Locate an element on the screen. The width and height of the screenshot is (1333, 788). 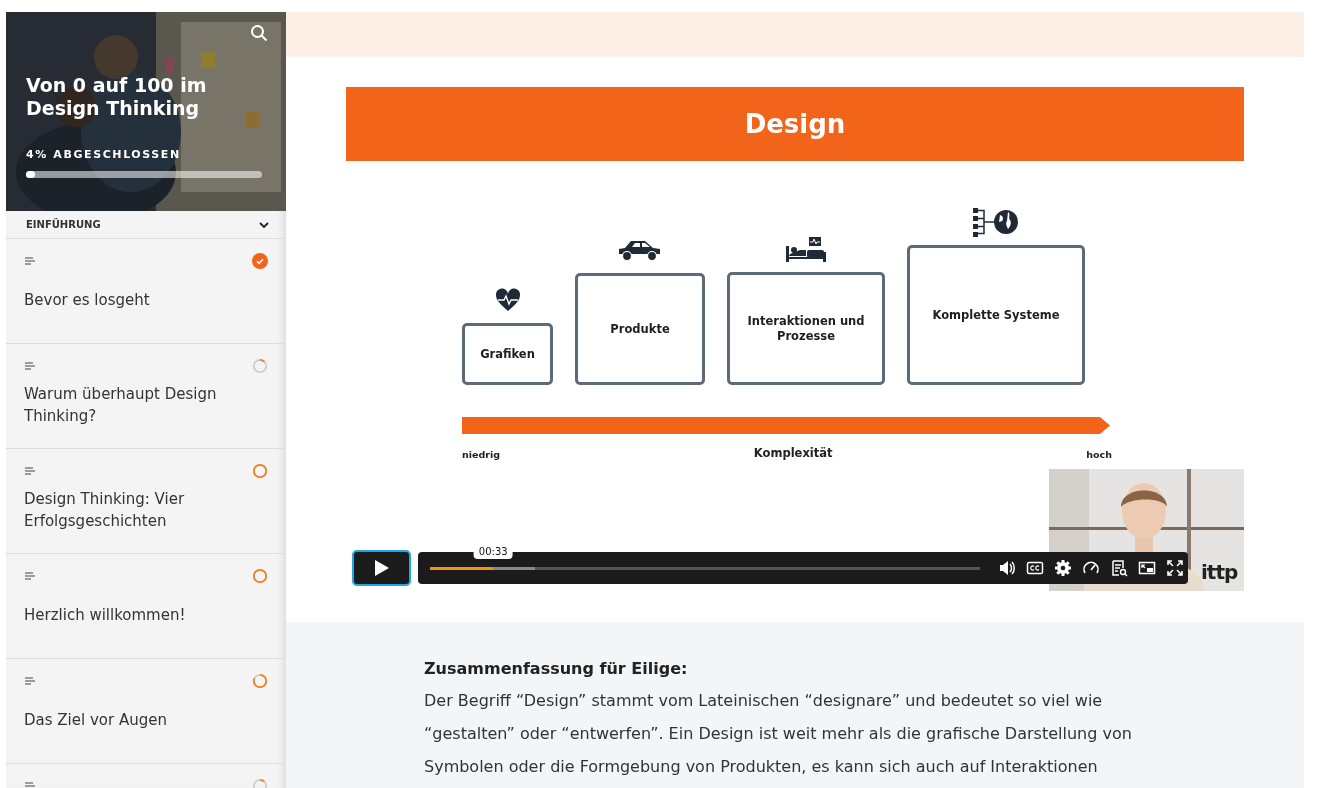
network-globe-icon is located at coordinates (996, 222).